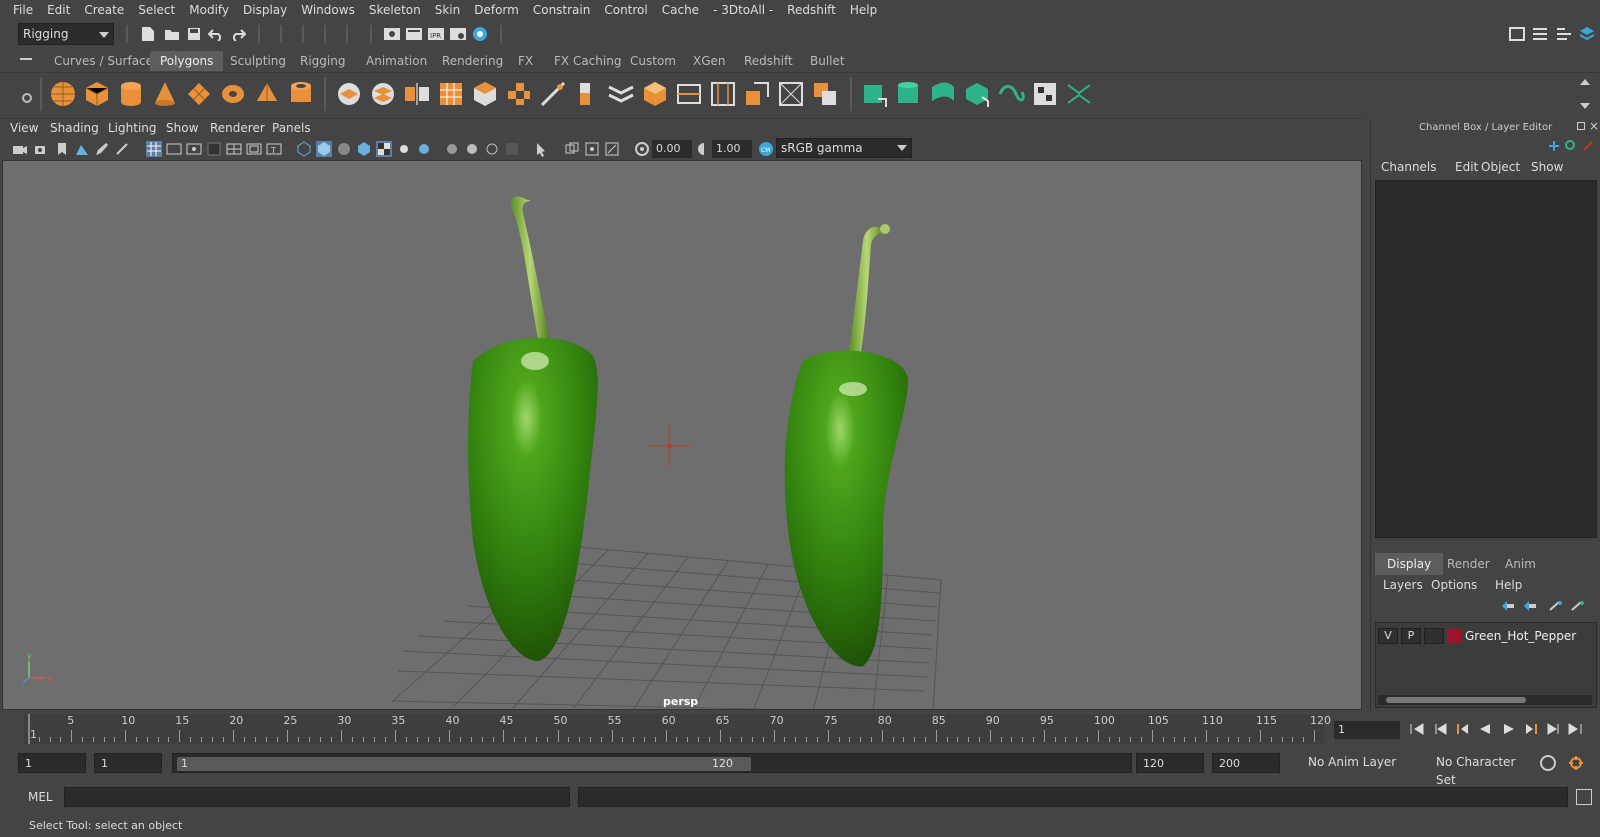 The height and width of the screenshot is (837, 1600). Describe the element at coordinates (182, 128) in the screenshot. I see `viewport-menu-item: Show` at that location.